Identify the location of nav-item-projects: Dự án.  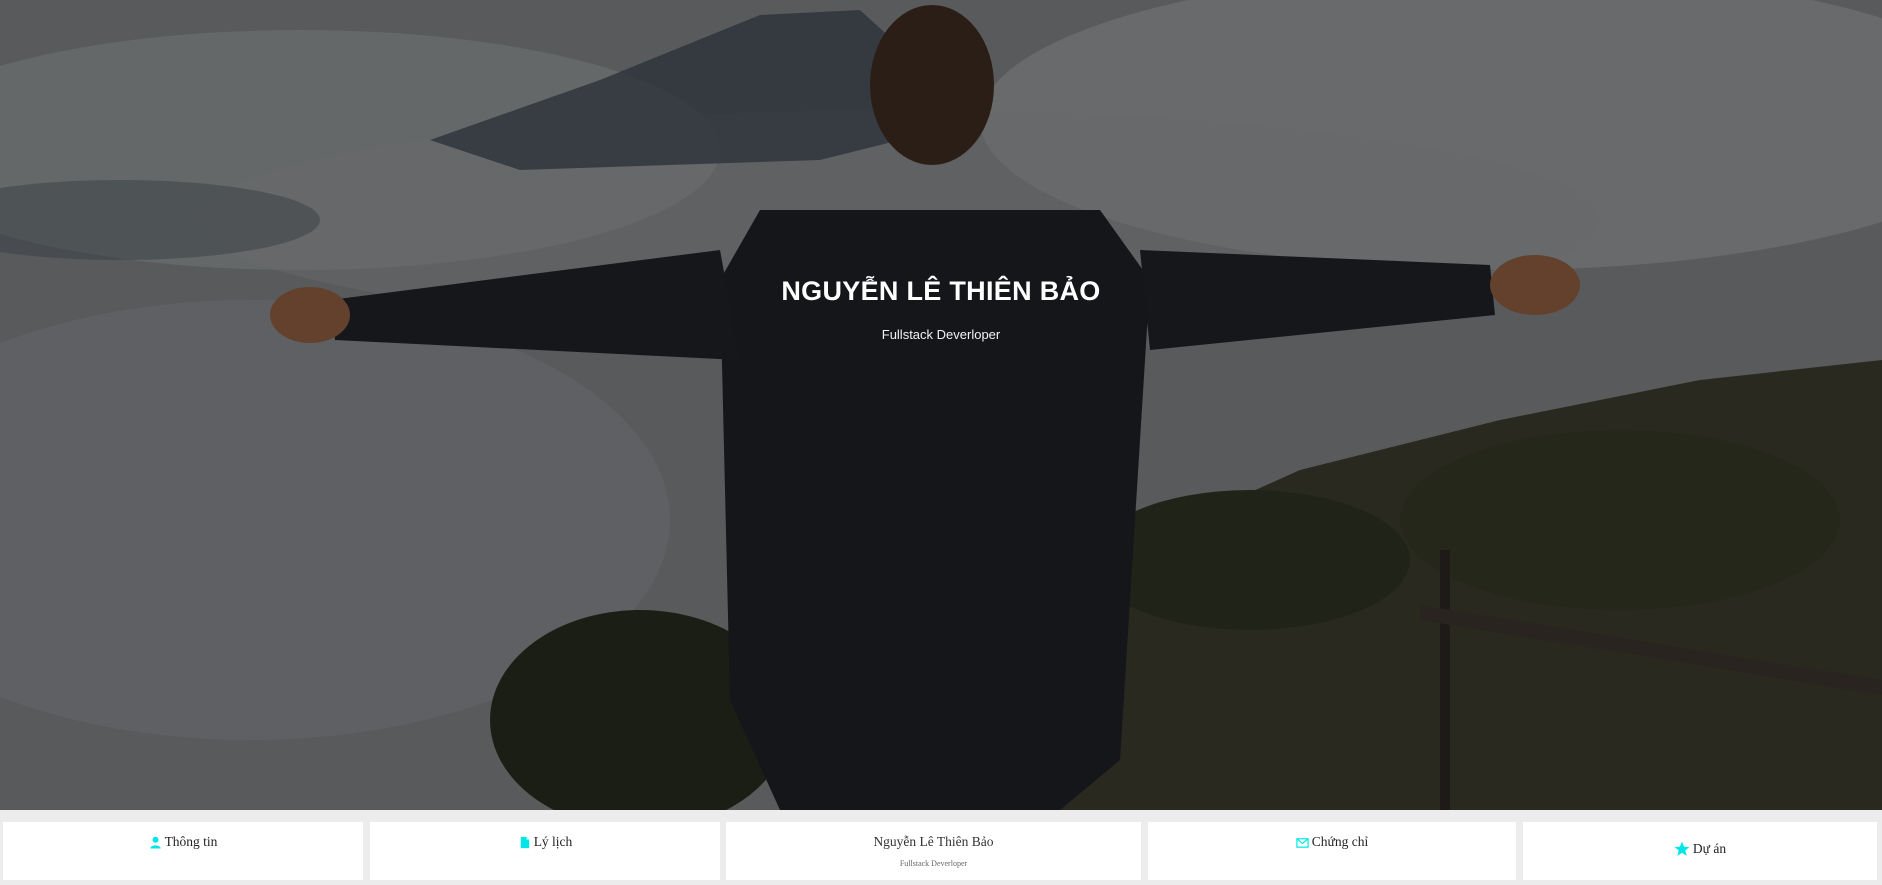
(1700, 851).